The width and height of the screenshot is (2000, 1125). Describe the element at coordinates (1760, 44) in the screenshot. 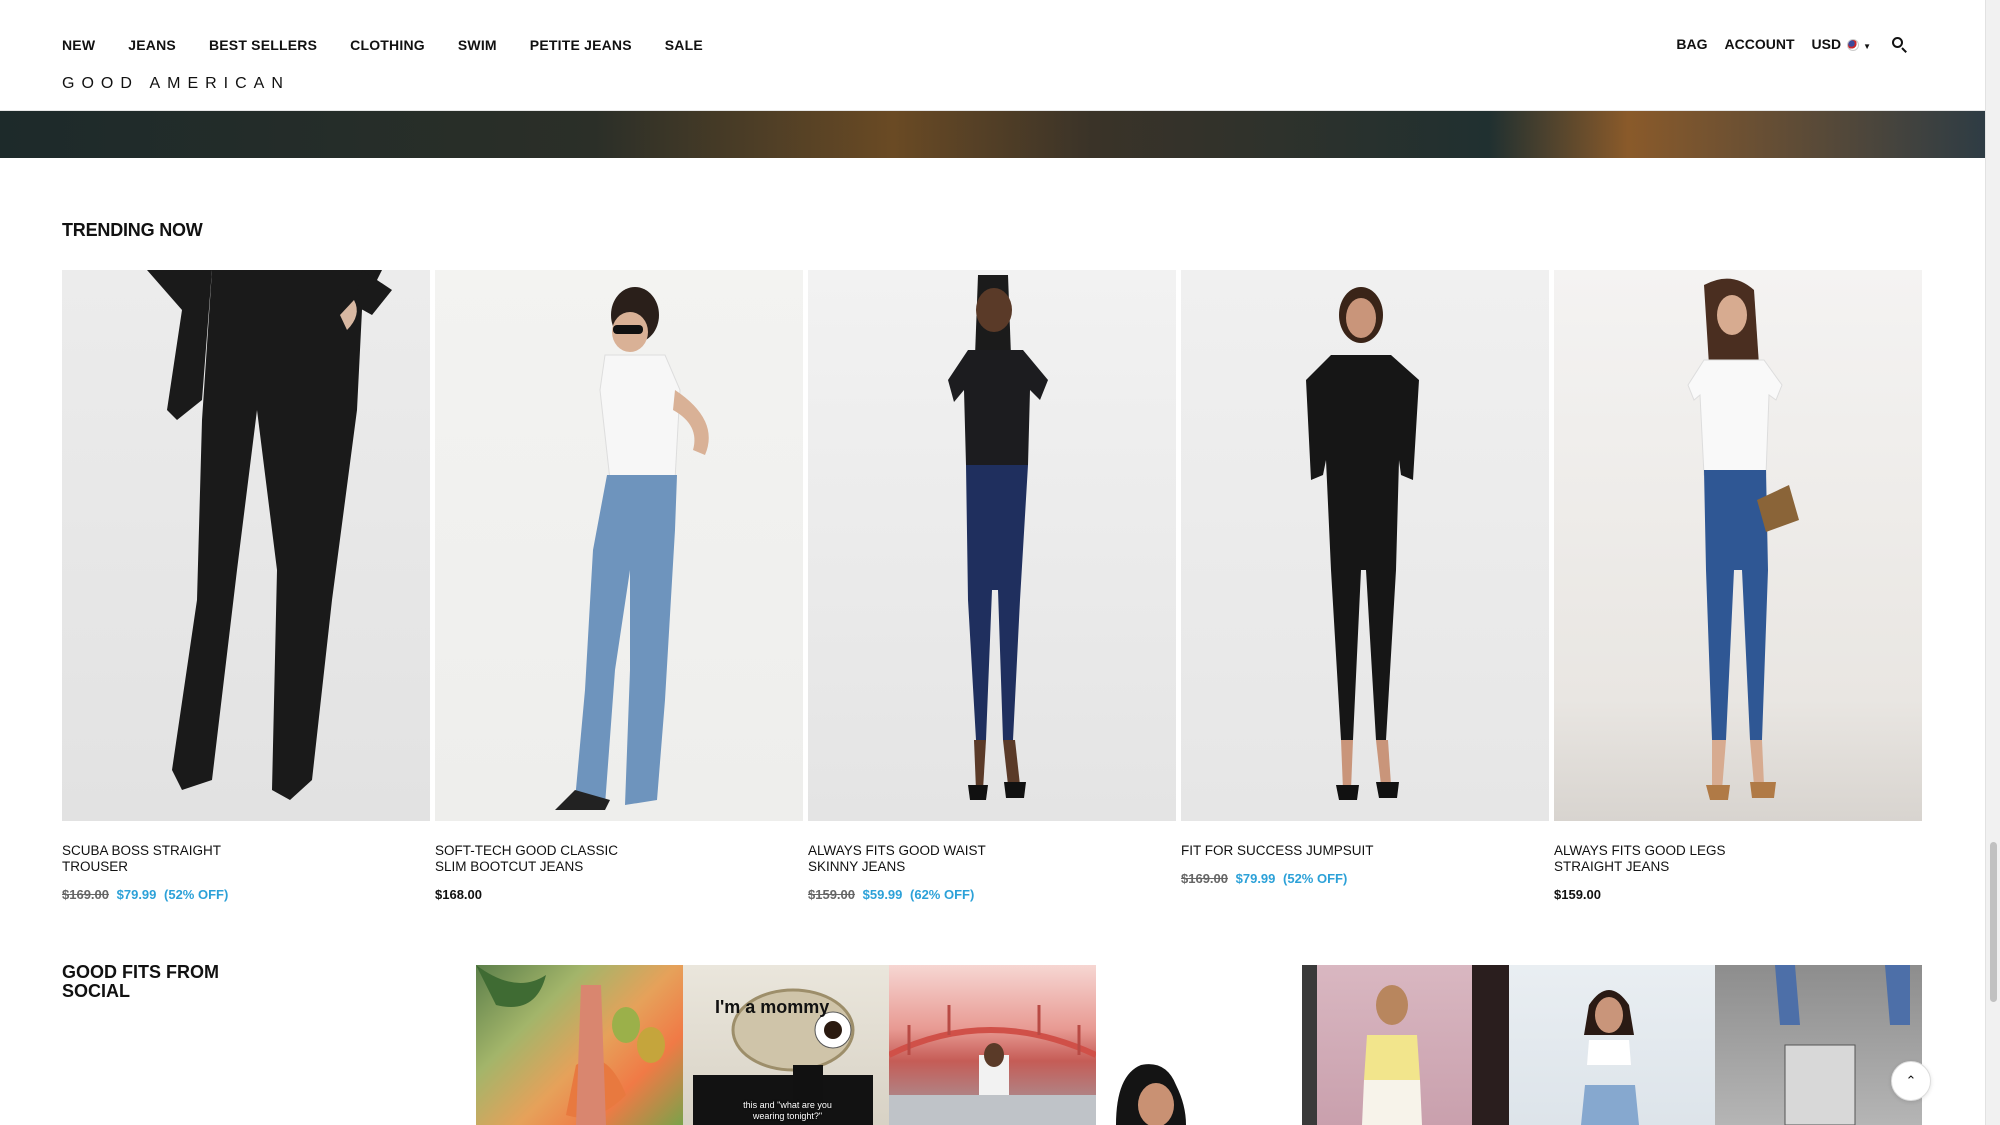

I see `account-link: ACCOUNT` at that location.